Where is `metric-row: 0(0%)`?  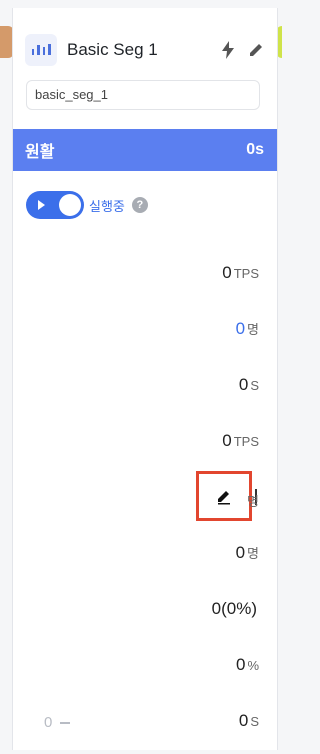
metric-row: 0(0%) is located at coordinates (235, 609).